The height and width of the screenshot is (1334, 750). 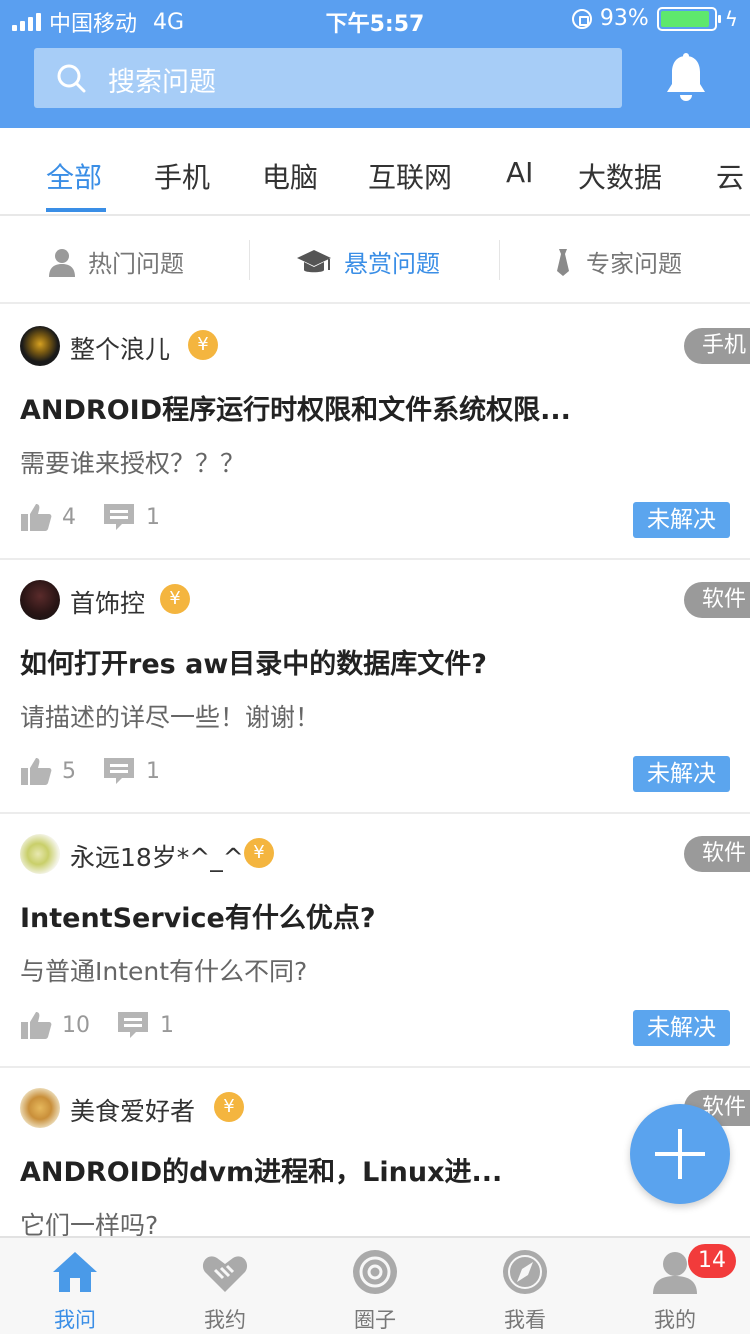 What do you see at coordinates (225, 1274) in the screenshot?
I see `handshake-icon` at bounding box center [225, 1274].